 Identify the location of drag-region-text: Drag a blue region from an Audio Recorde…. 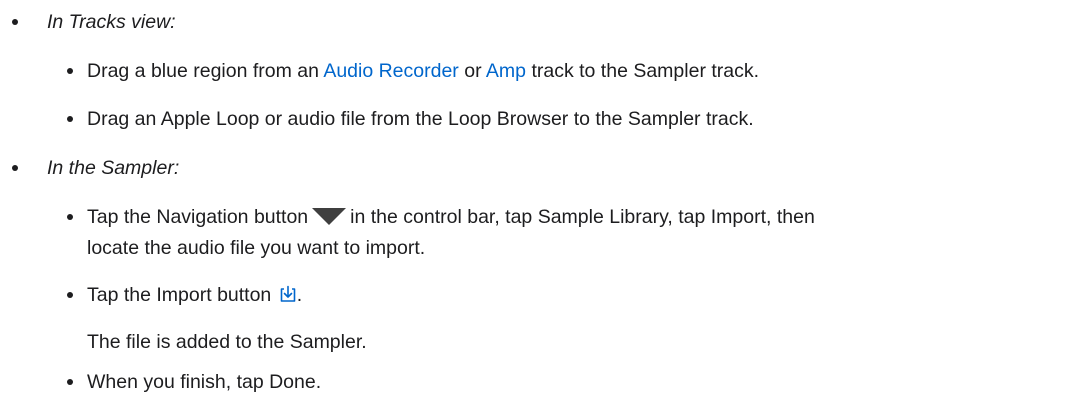
(423, 71).